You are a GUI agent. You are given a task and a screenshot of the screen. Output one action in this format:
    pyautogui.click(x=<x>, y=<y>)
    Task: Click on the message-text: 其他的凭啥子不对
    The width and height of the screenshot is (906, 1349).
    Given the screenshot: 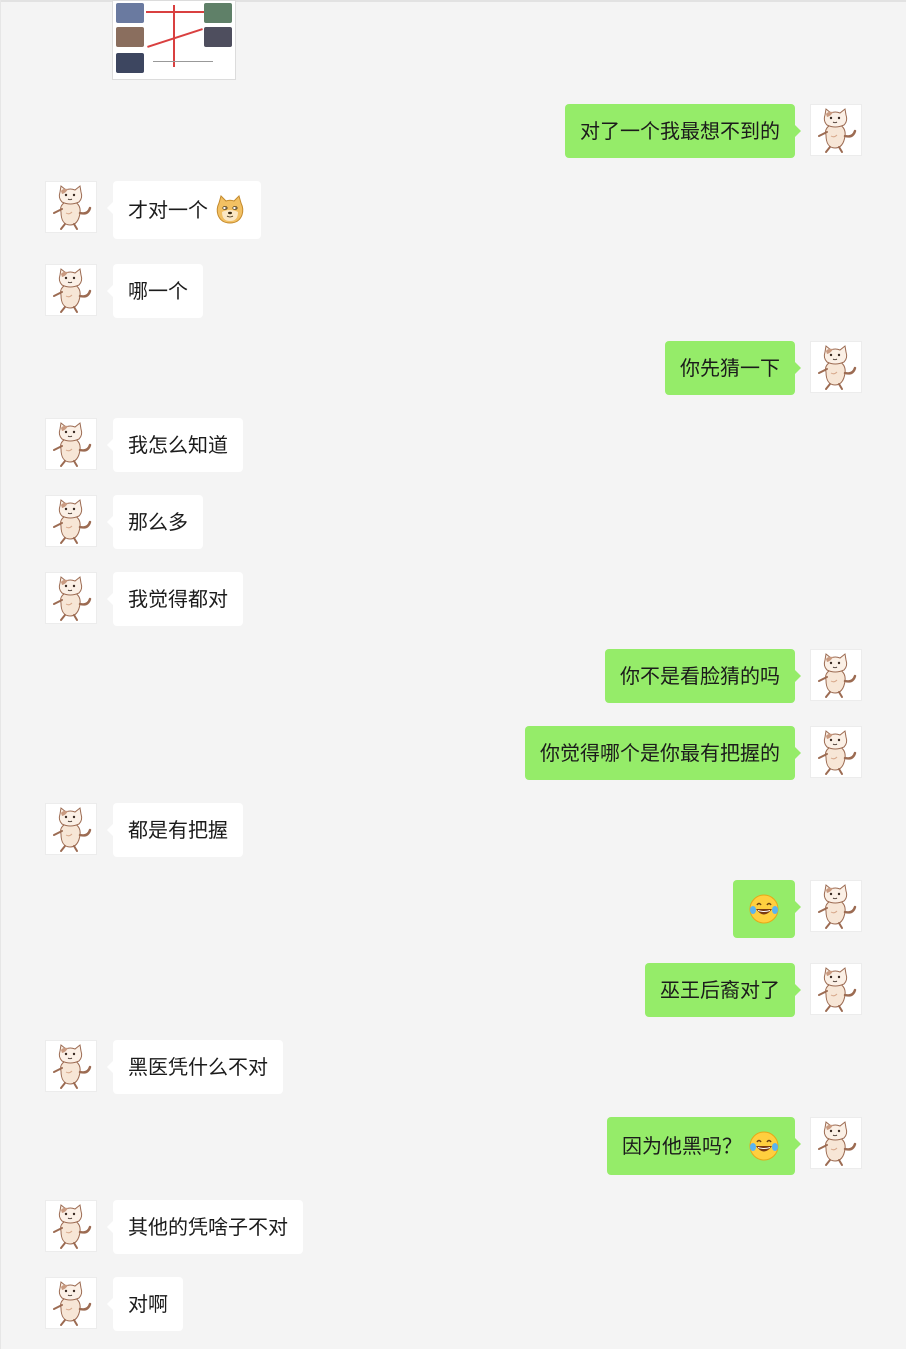 What is the action you would take?
    pyautogui.click(x=208, y=1227)
    